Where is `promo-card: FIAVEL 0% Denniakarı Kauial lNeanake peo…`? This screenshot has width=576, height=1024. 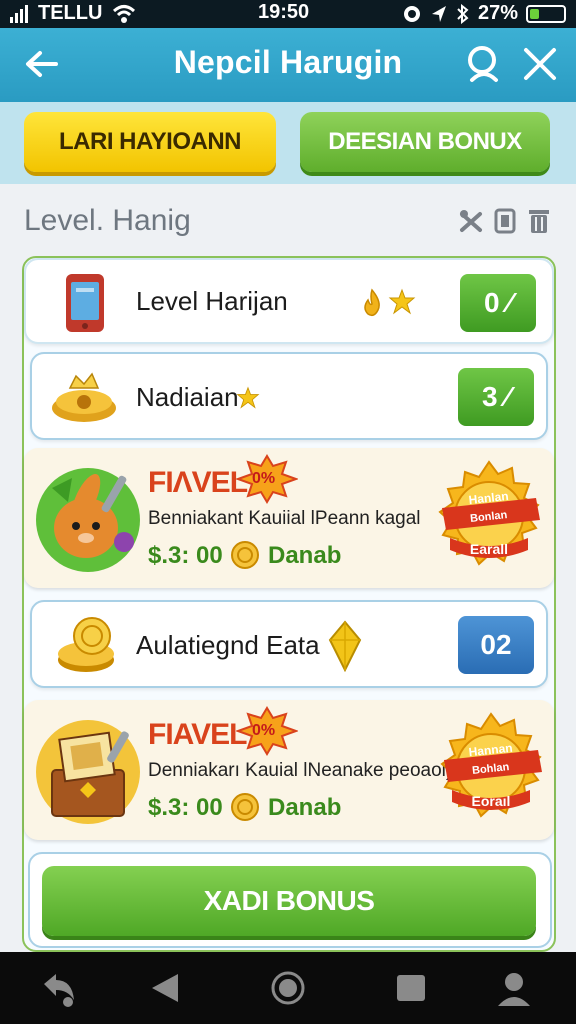 promo-card: FIAVEL 0% Denniakarı Kauial lNeanake peo… is located at coordinates (289, 770).